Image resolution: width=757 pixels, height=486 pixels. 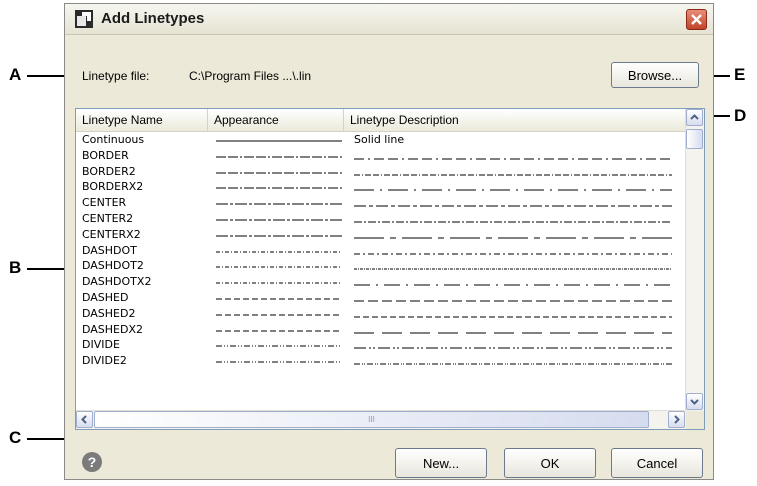 What do you see at coordinates (116, 76) in the screenshot?
I see `linetype-file-label: Linetype file:` at bounding box center [116, 76].